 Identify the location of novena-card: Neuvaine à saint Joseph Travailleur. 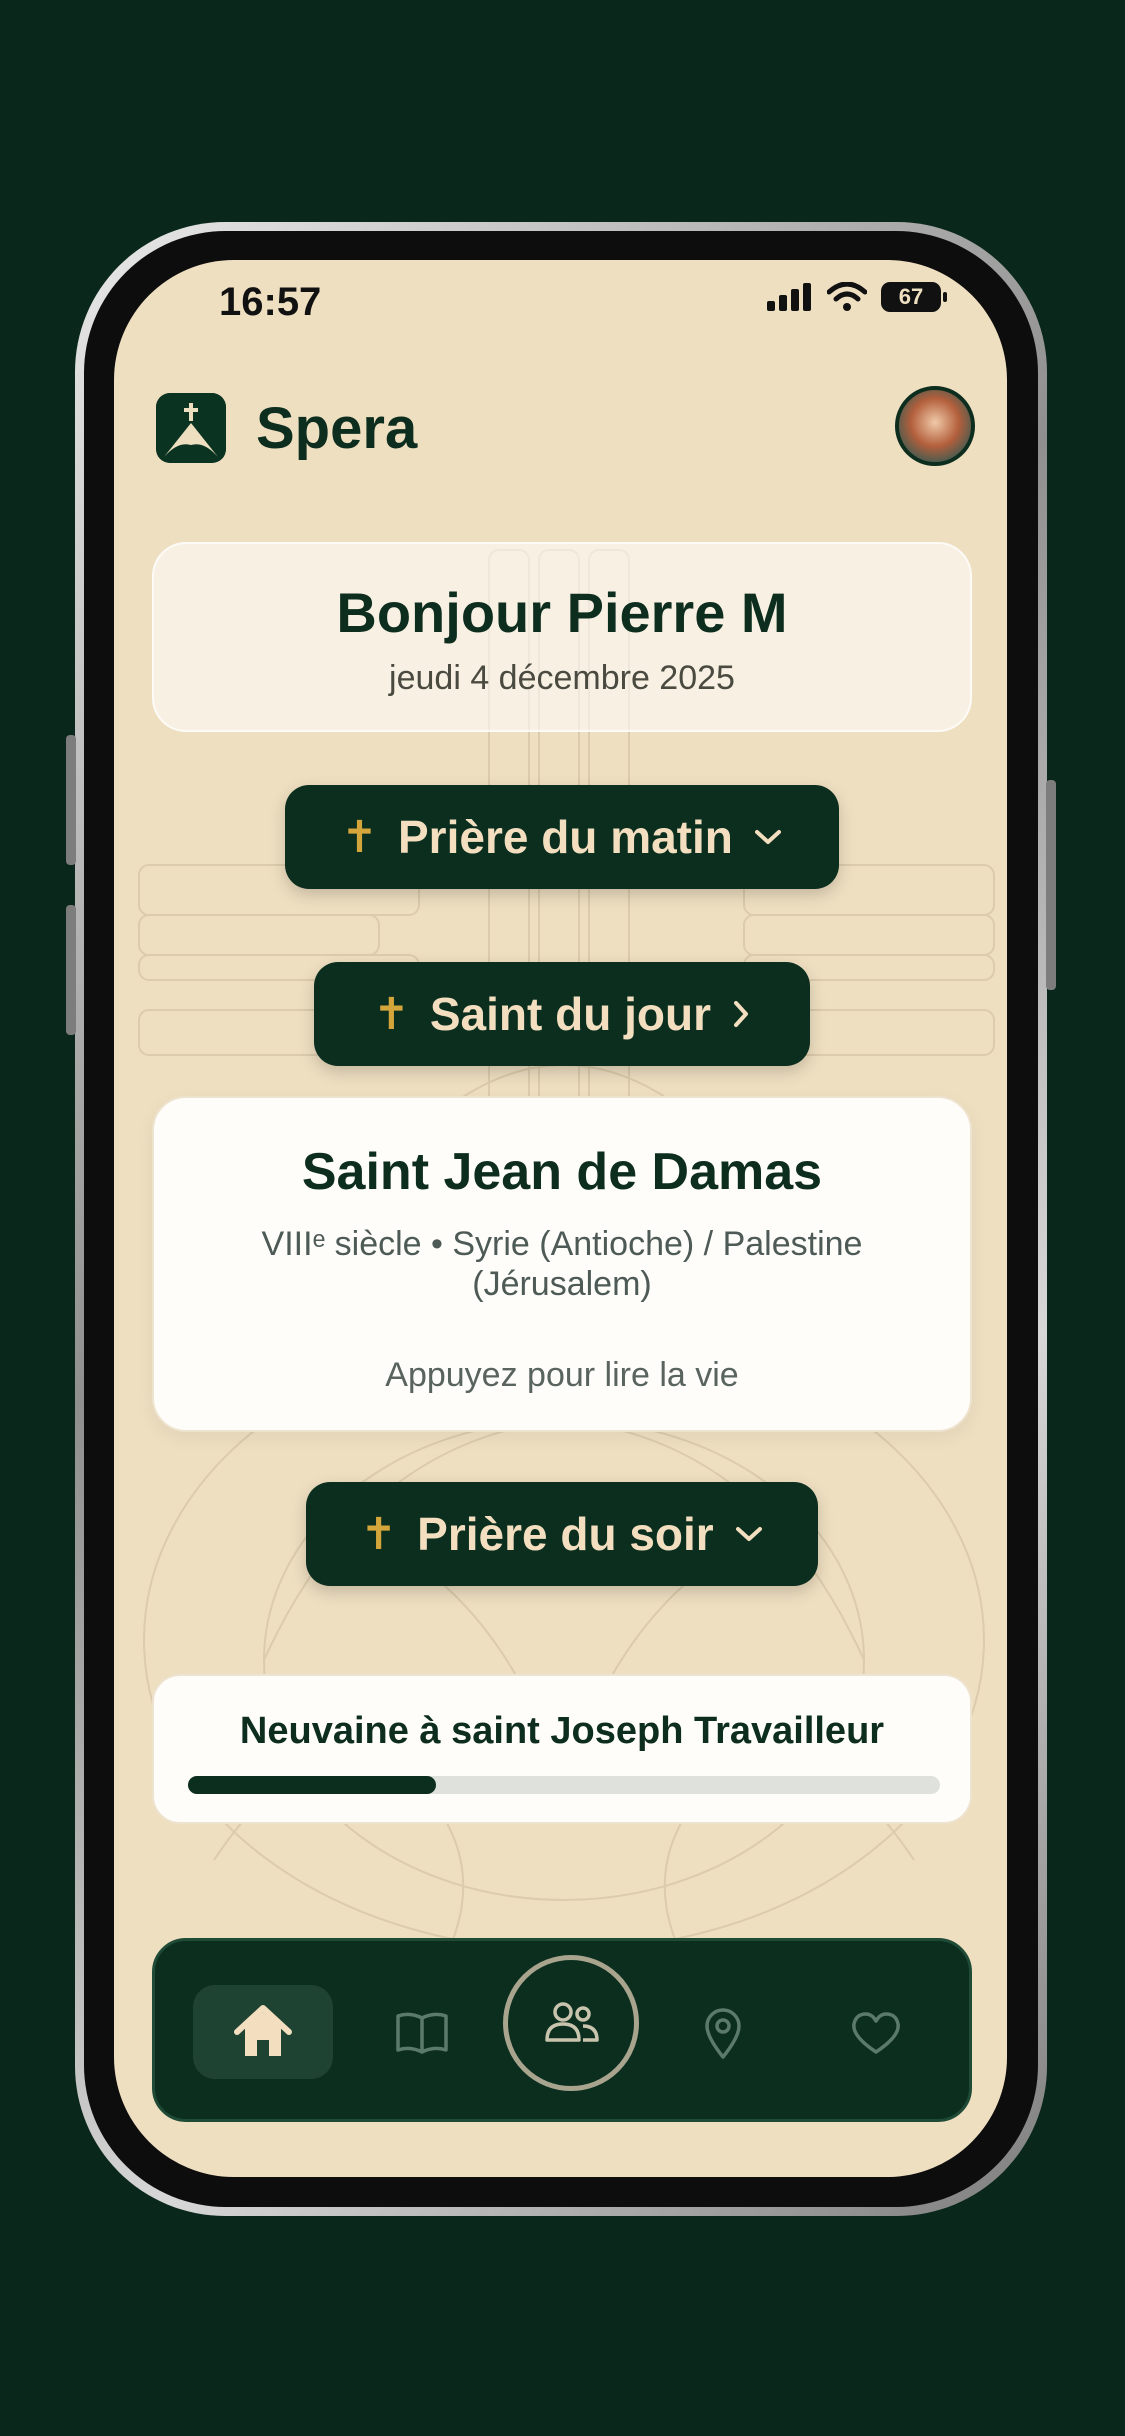
(562, 1749).